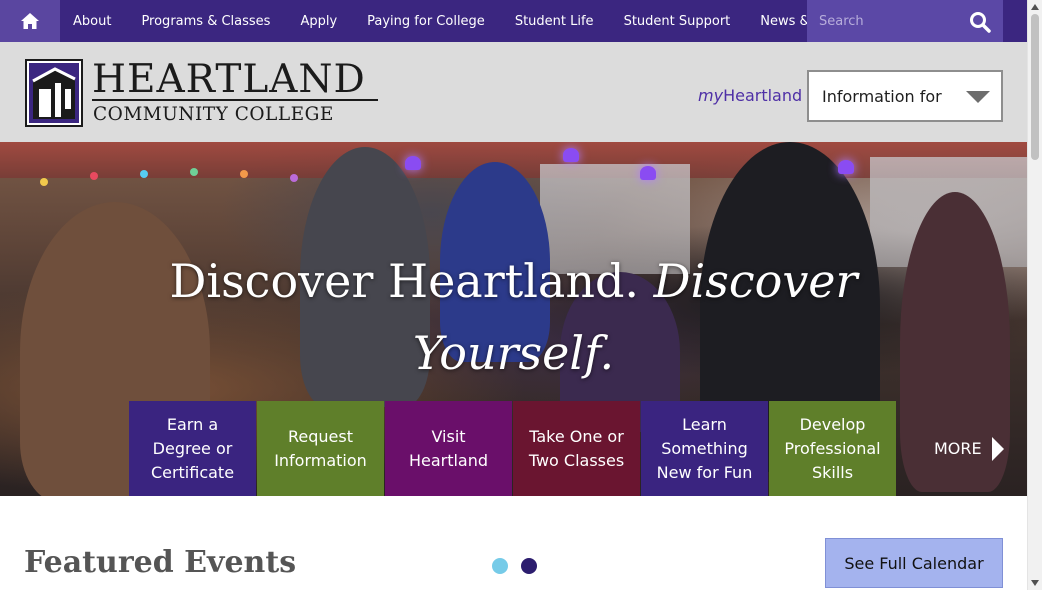  I want to click on chevron-right-icon, so click(997, 448).